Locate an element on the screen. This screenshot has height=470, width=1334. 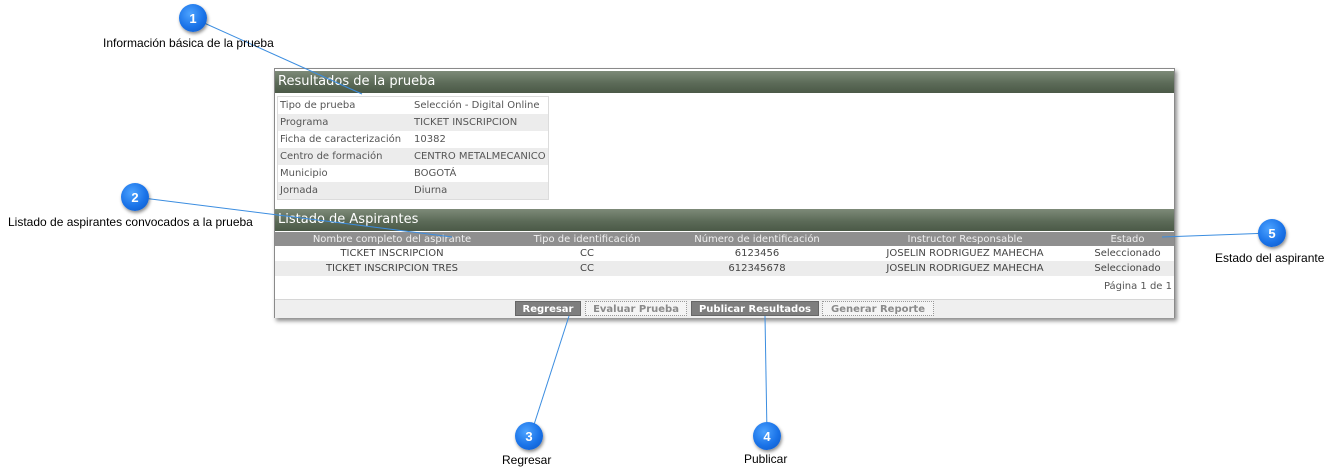
callout-badge-1: 1 is located at coordinates (193, 18).